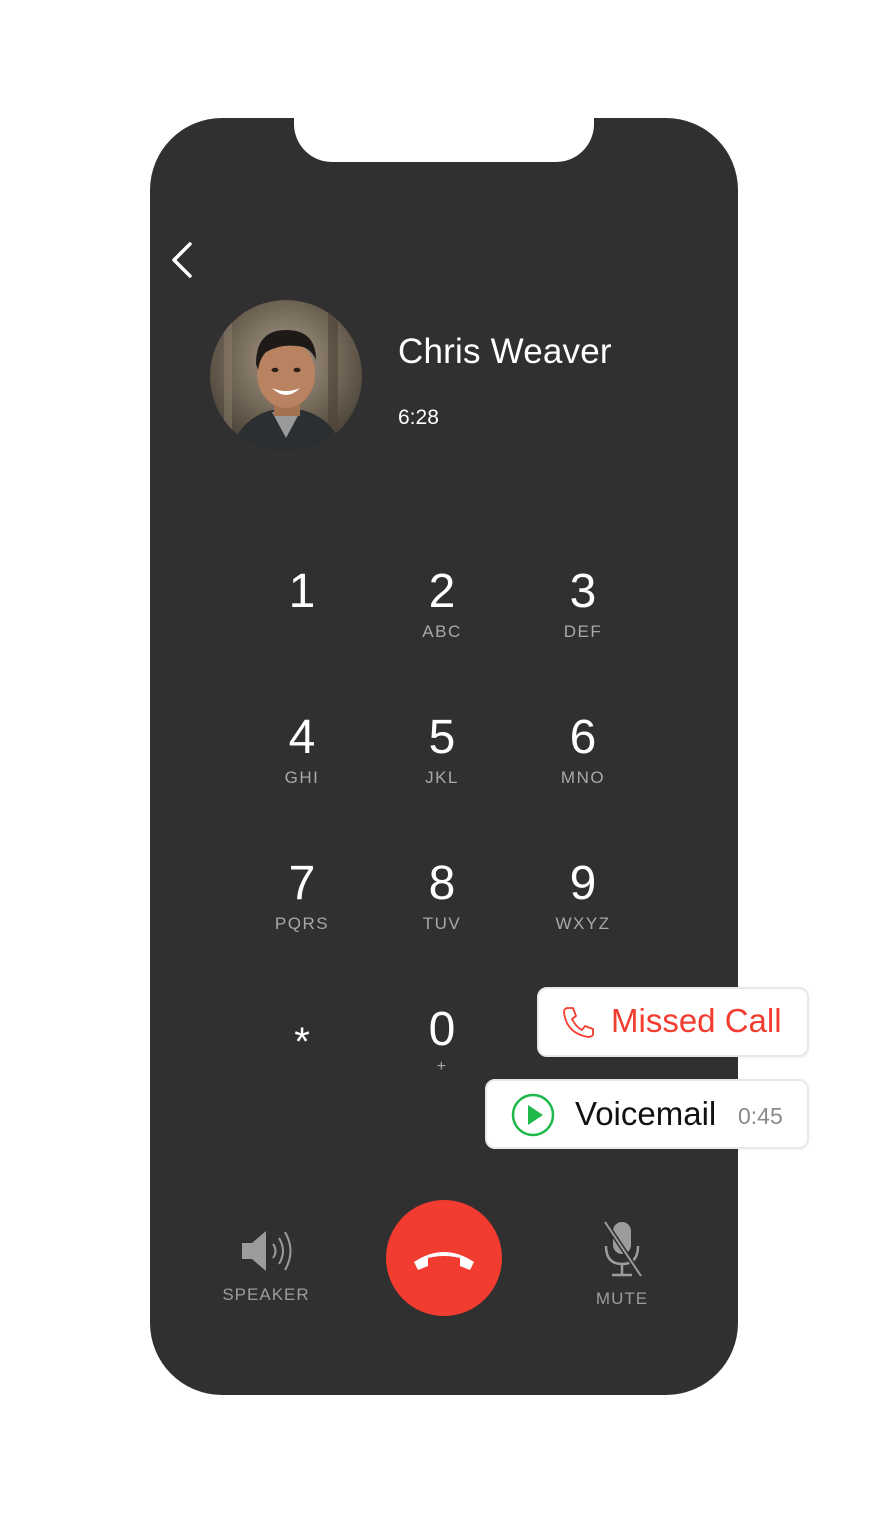  What do you see at coordinates (444, 1261) in the screenshot?
I see `end-call-icon` at bounding box center [444, 1261].